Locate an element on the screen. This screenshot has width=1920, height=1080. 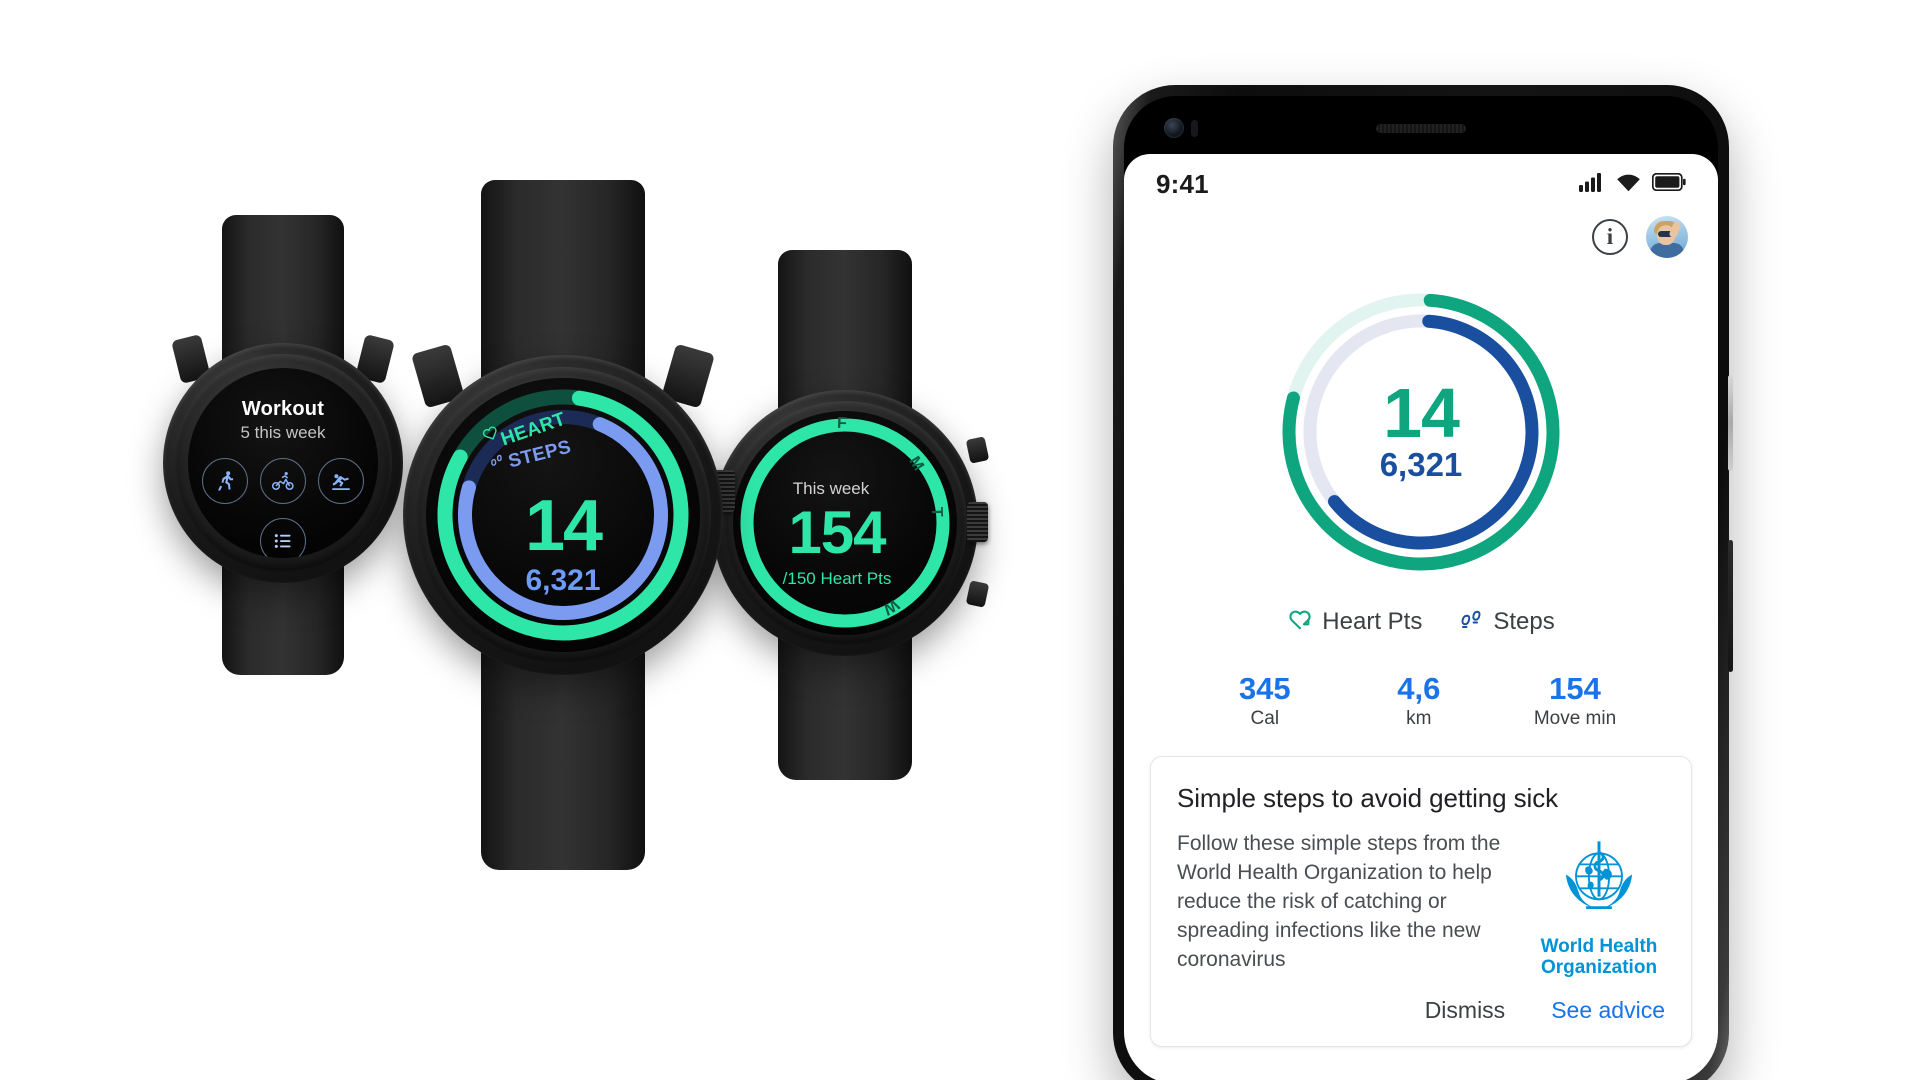
stats-row: 345 Cal 4,6 km 154 Move min is located at coordinates (1421, 700).